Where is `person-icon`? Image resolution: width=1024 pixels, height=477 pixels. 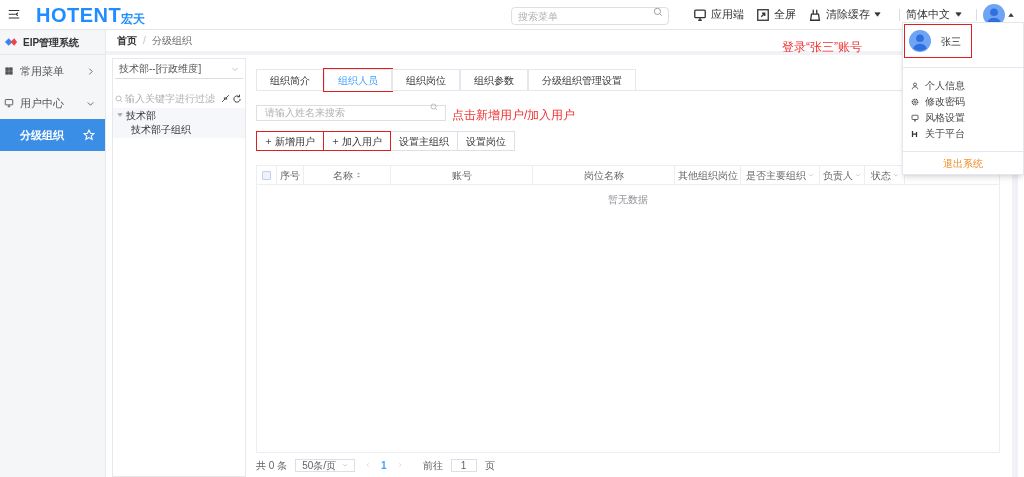 person-icon is located at coordinates (915, 85).